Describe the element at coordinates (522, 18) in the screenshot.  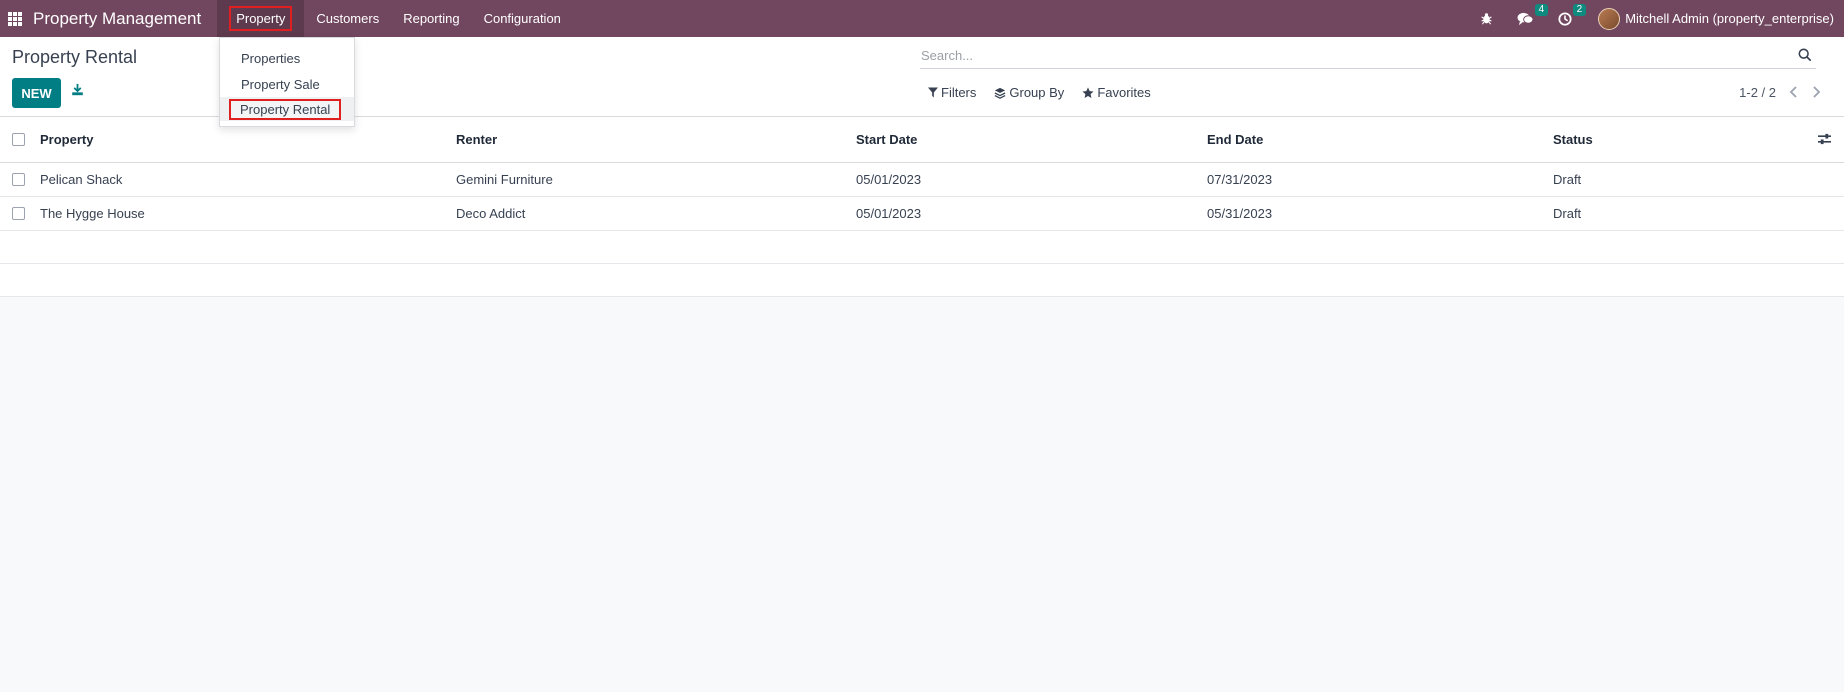
I see `menu-configuration: Configuration` at that location.